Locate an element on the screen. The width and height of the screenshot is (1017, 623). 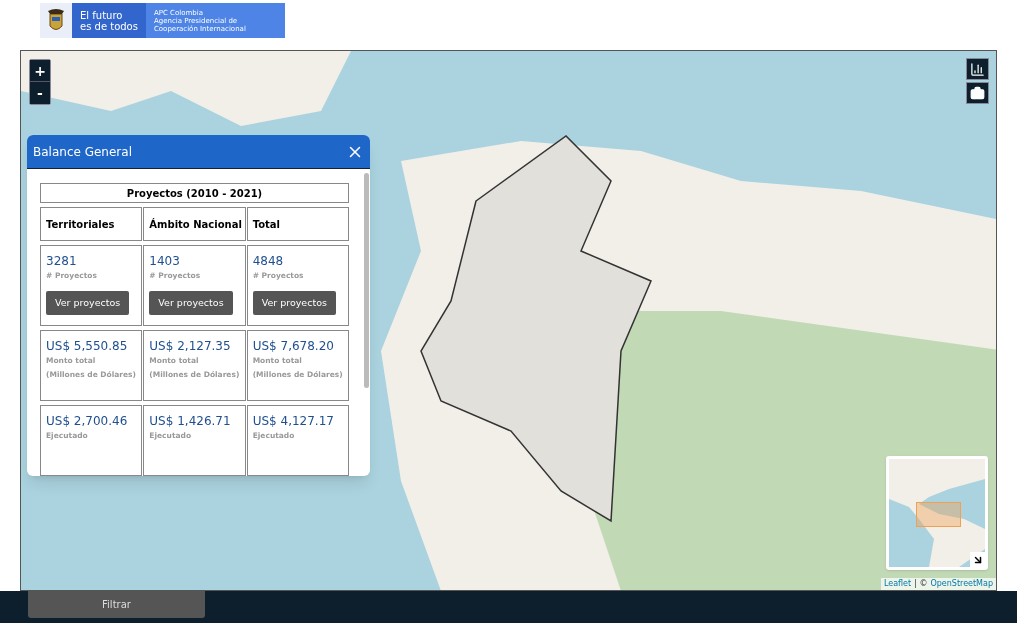
cell-value: US$ 2,127.35 is located at coordinates (190, 346).